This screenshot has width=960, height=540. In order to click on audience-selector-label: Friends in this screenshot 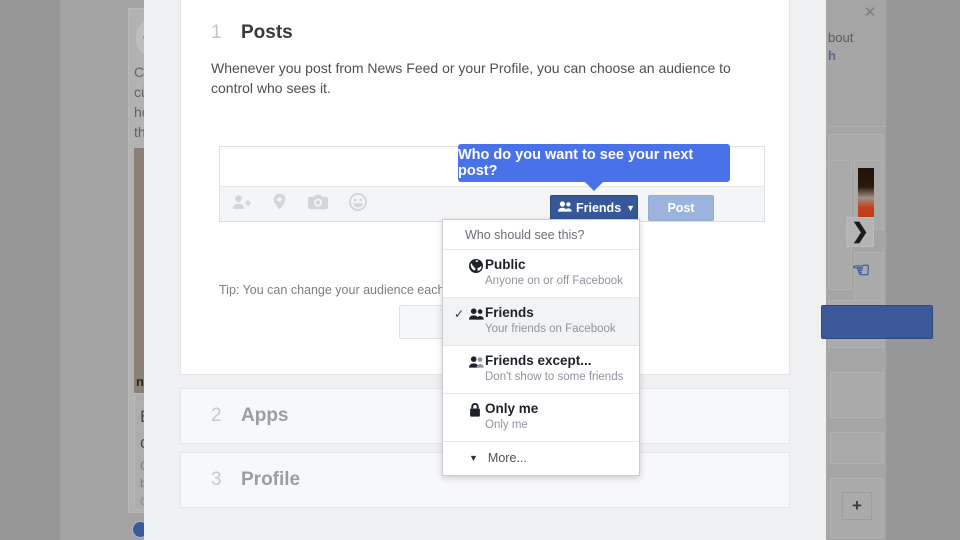, I will do `click(599, 208)`.